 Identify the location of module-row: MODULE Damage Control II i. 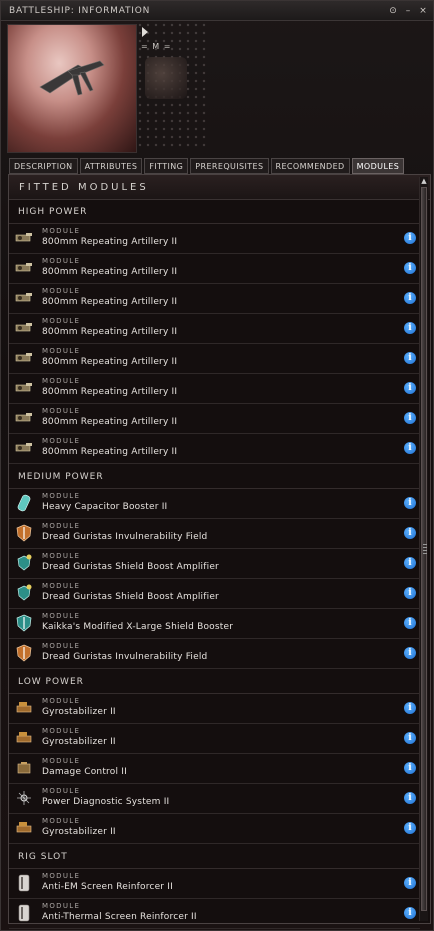
(214, 769).